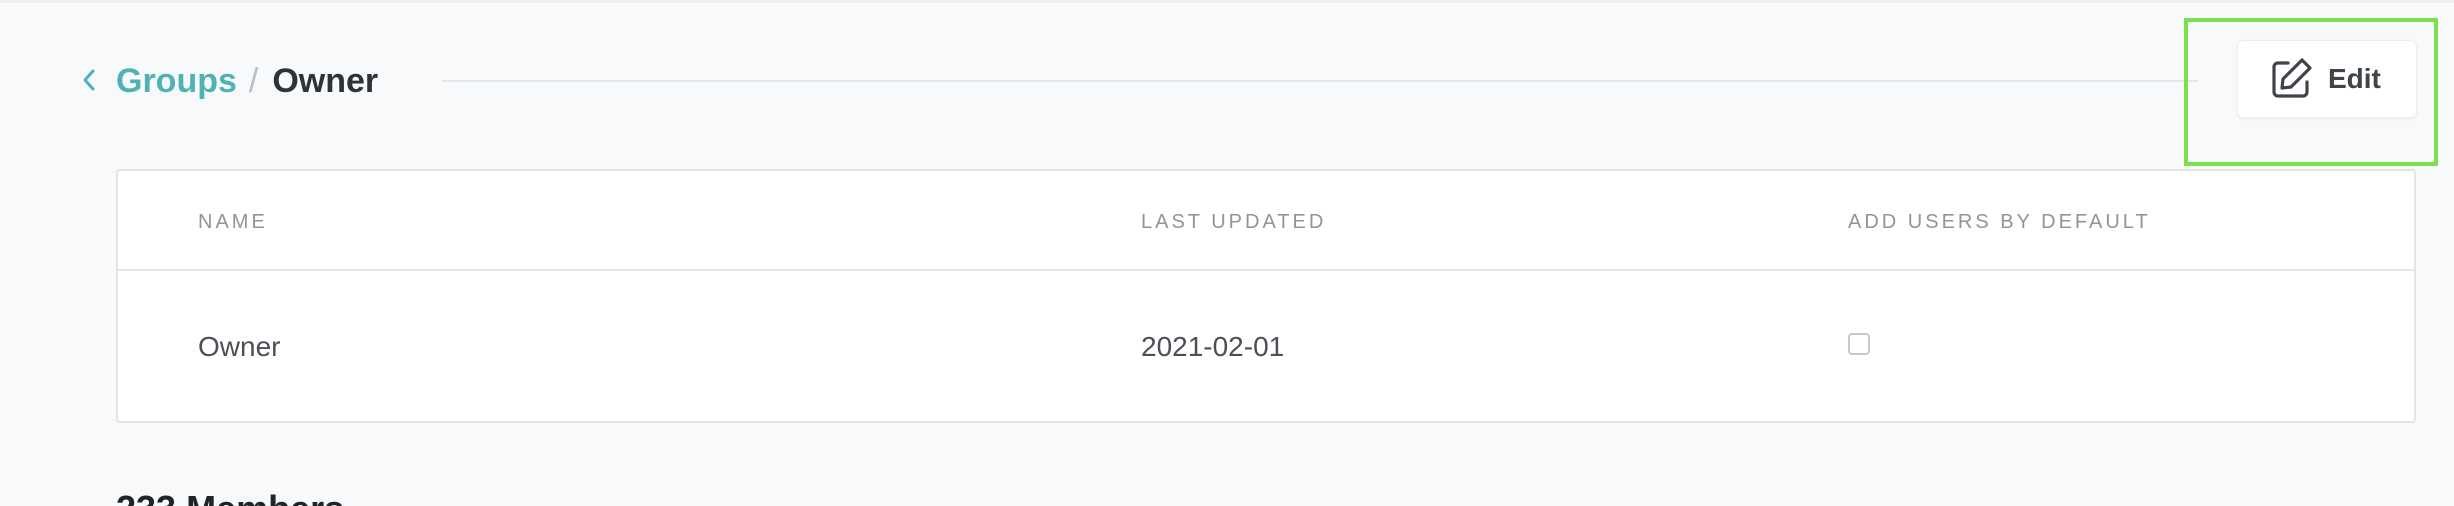 The height and width of the screenshot is (506, 2454). Describe the element at coordinates (1233, 222) in the screenshot. I see `column-header-last-updated: LAST UPDATED` at that location.